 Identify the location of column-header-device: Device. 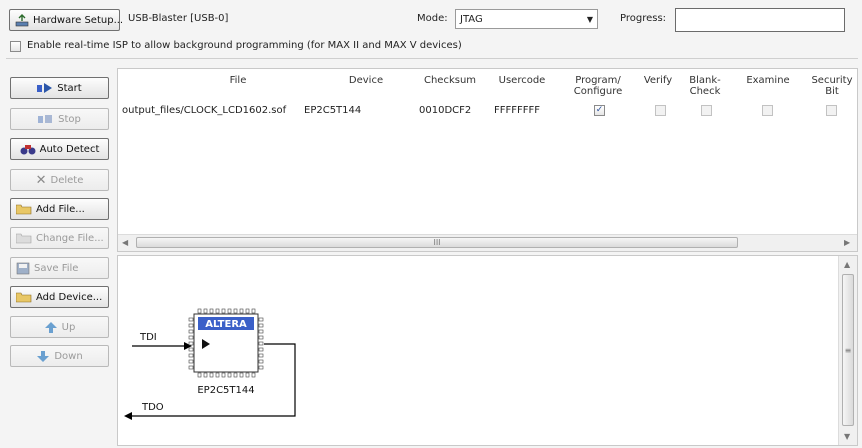
(366, 80).